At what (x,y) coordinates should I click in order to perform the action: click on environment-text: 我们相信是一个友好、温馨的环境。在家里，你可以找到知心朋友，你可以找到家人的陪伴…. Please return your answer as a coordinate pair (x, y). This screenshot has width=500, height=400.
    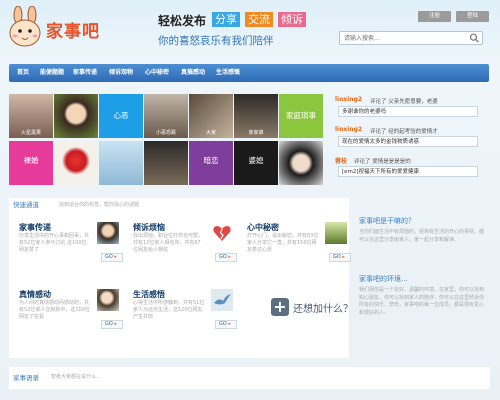
    Looking at the image, I should click on (422, 301).